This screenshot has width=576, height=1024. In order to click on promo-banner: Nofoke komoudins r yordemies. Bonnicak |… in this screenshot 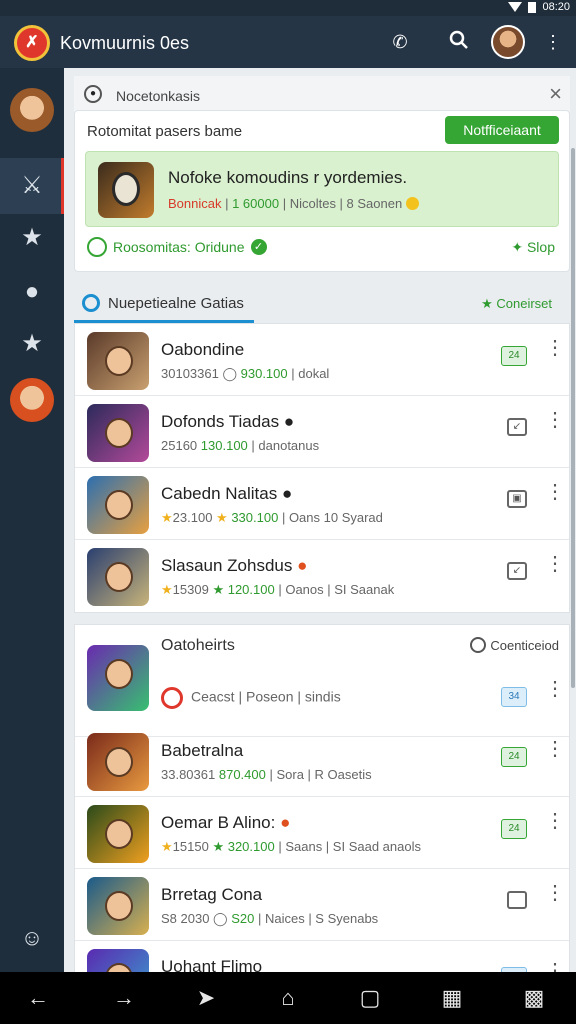, I will do `click(322, 189)`.